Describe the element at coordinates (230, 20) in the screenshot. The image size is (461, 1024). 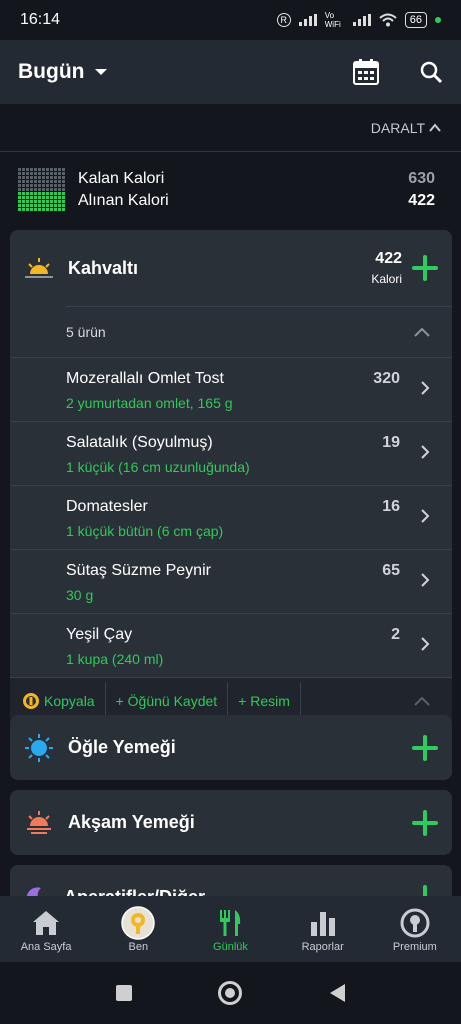
I see `status-bar: 16:14 R Vo WiFi 66` at that location.